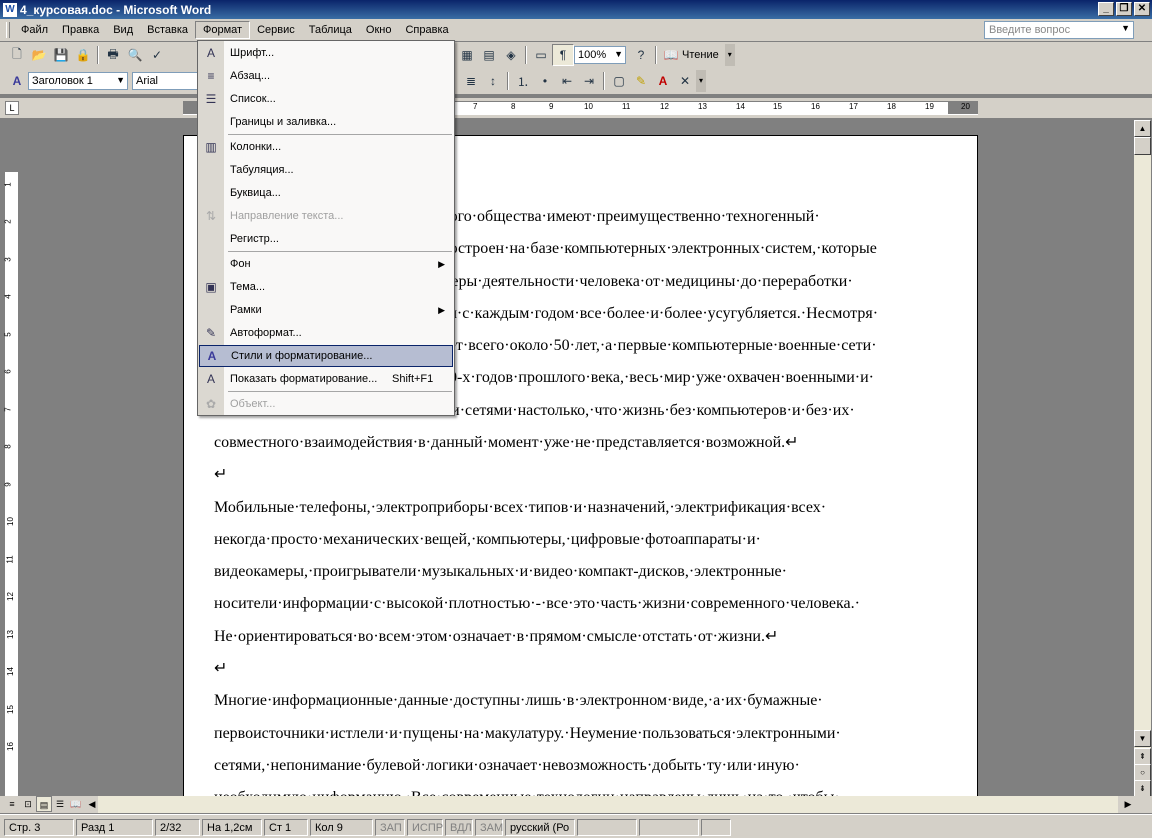  What do you see at coordinates (10, 9) in the screenshot?
I see `word-app-icon: W` at bounding box center [10, 9].